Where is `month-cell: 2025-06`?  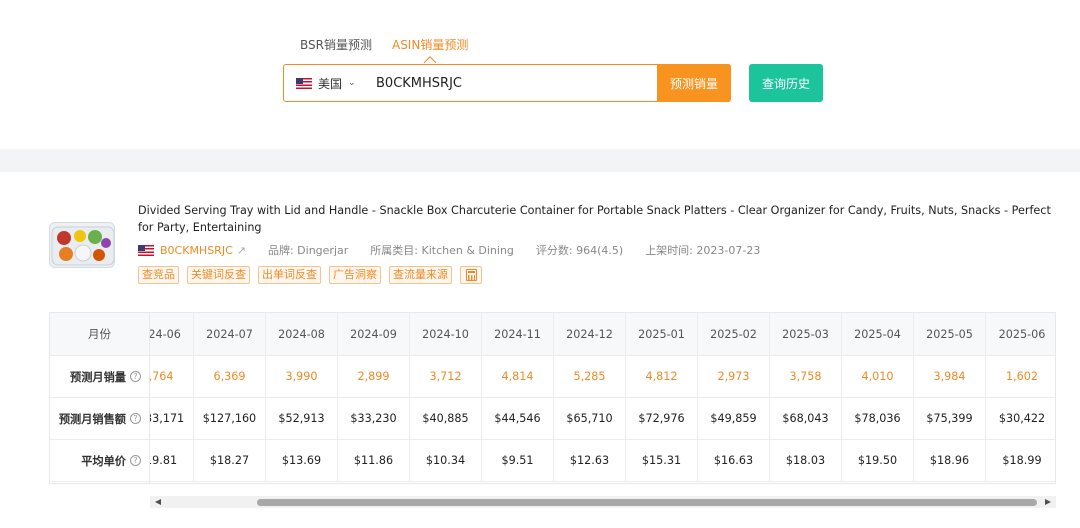
month-cell: 2025-06 is located at coordinates (1020, 334).